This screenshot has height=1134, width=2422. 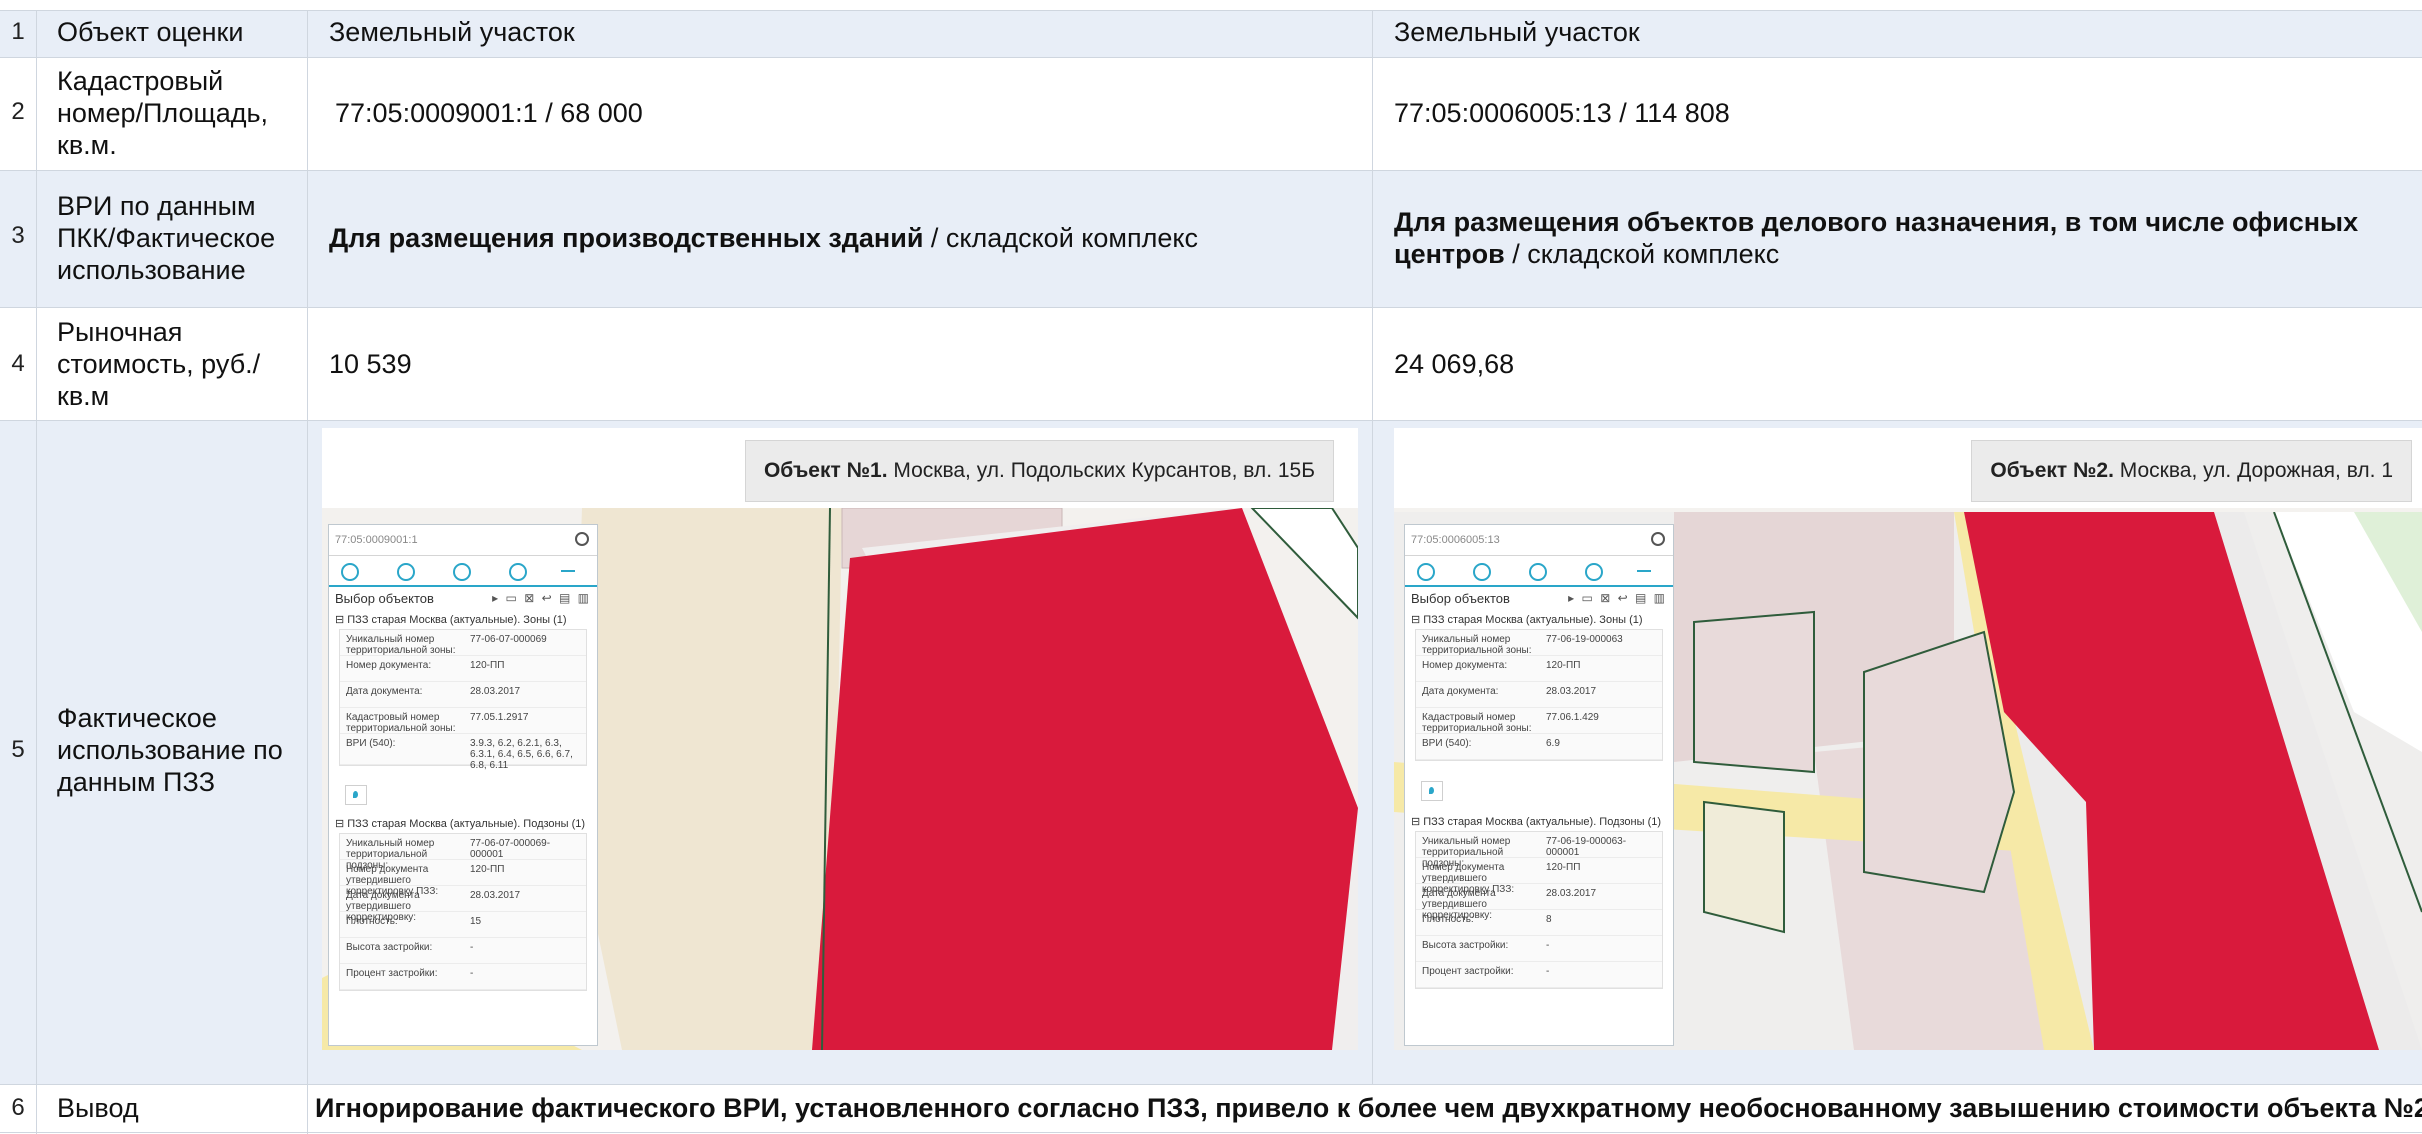 What do you see at coordinates (2253, 470) in the screenshot?
I see `caption-address: Москва, ул. Дорожная, вл. 1` at bounding box center [2253, 470].